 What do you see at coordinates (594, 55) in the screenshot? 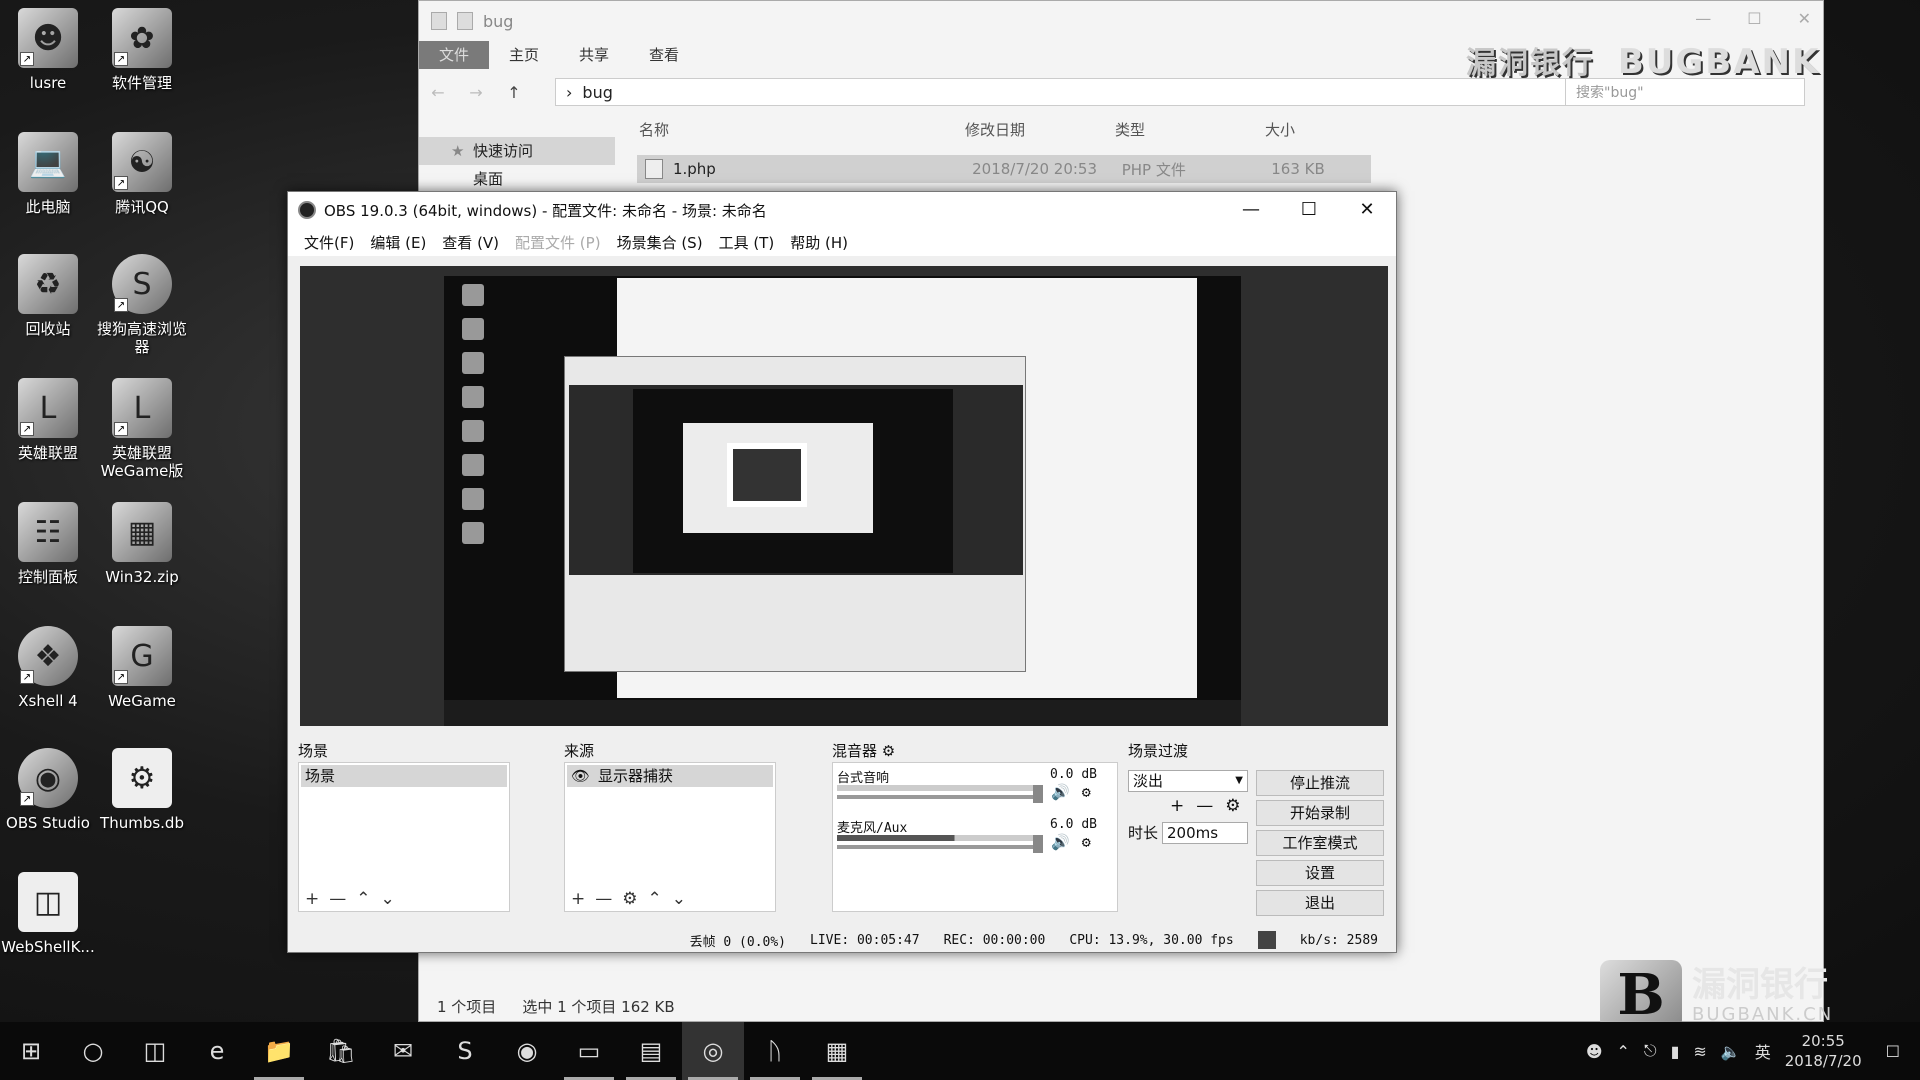
I see `tab-share: 共享` at bounding box center [594, 55].